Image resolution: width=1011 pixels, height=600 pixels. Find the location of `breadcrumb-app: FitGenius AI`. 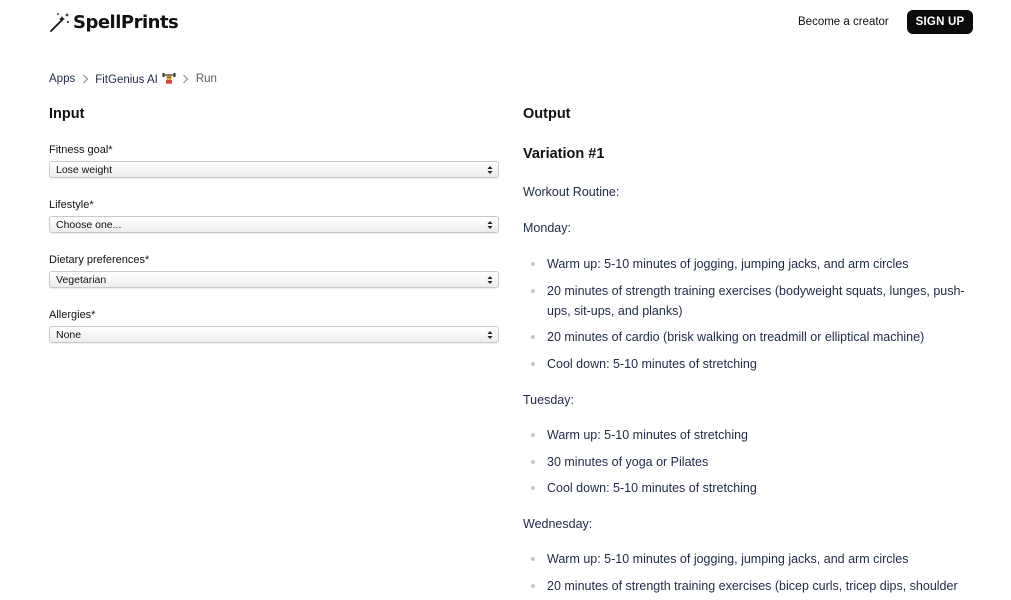

breadcrumb-app: FitGenius AI is located at coordinates (135, 78).